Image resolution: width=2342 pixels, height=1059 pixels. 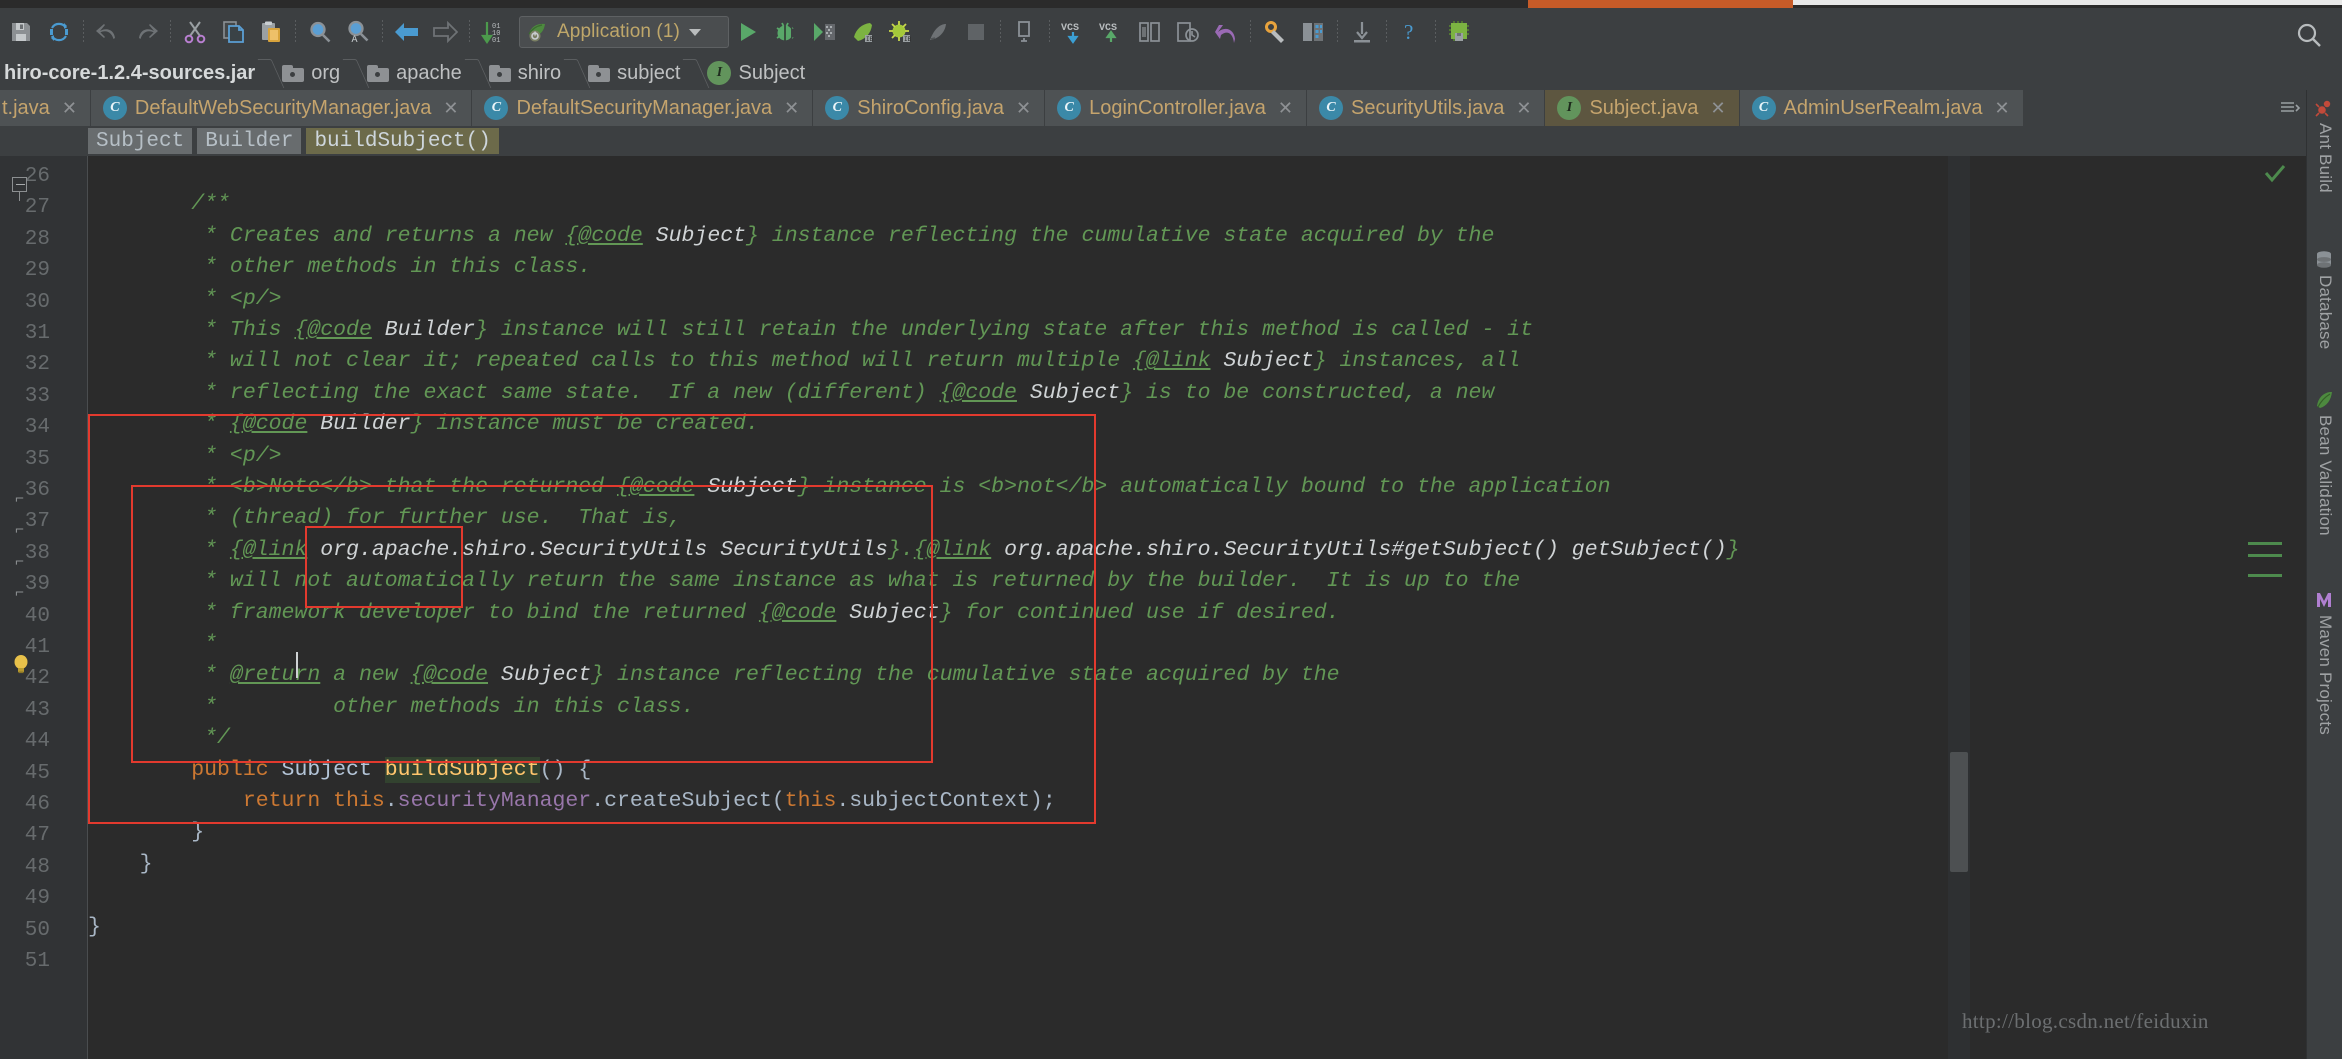 What do you see at coordinates (312, 73) in the screenshot?
I see `breadcrumb-org: org` at bounding box center [312, 73].